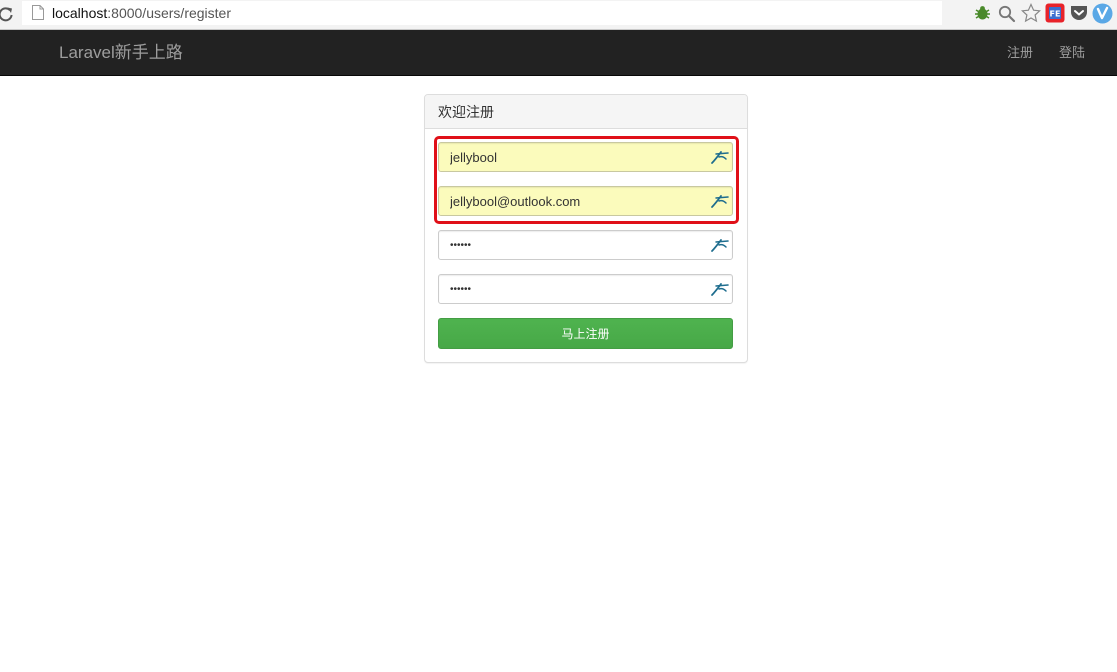 This screenshot has width=1117, height=672. I want to click on nav-links: 注册 登陆, so click(1046, 53).